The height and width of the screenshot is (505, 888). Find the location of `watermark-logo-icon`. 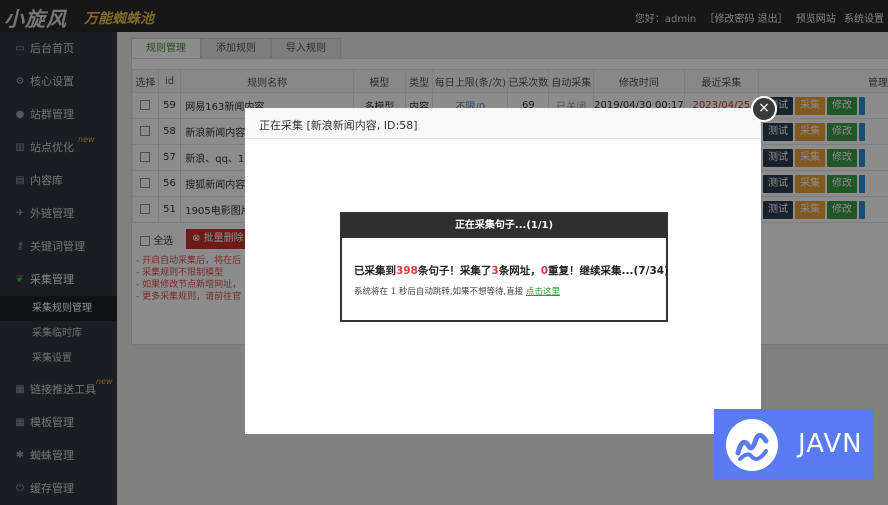

watermark-logo-icon is located at coordinates (752, 445).